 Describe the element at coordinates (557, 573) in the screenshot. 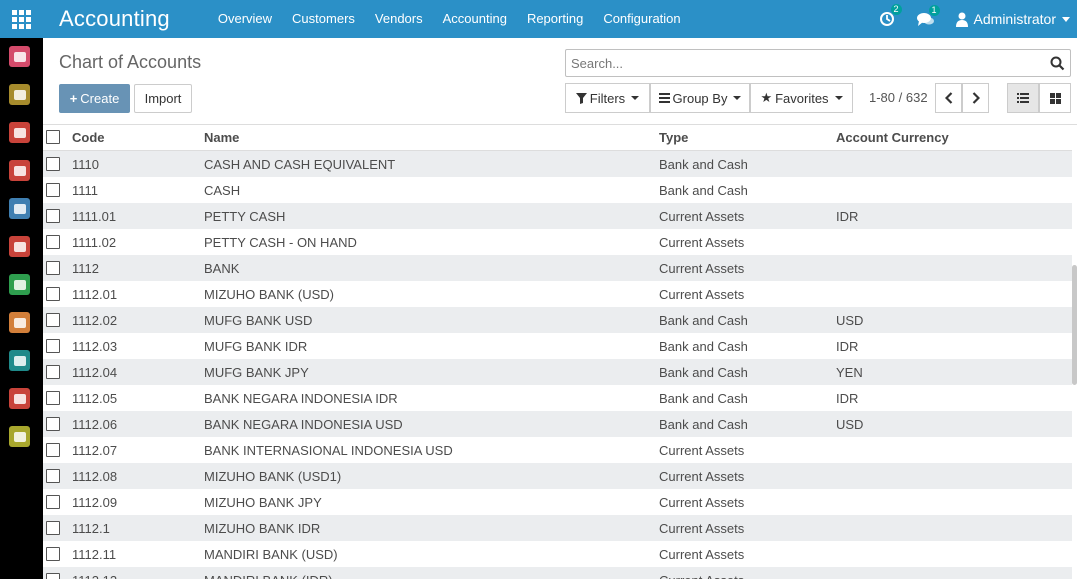

I see `table-row: 1112.12 MANDIRI BANK (IDR) Current Assets` at that location.